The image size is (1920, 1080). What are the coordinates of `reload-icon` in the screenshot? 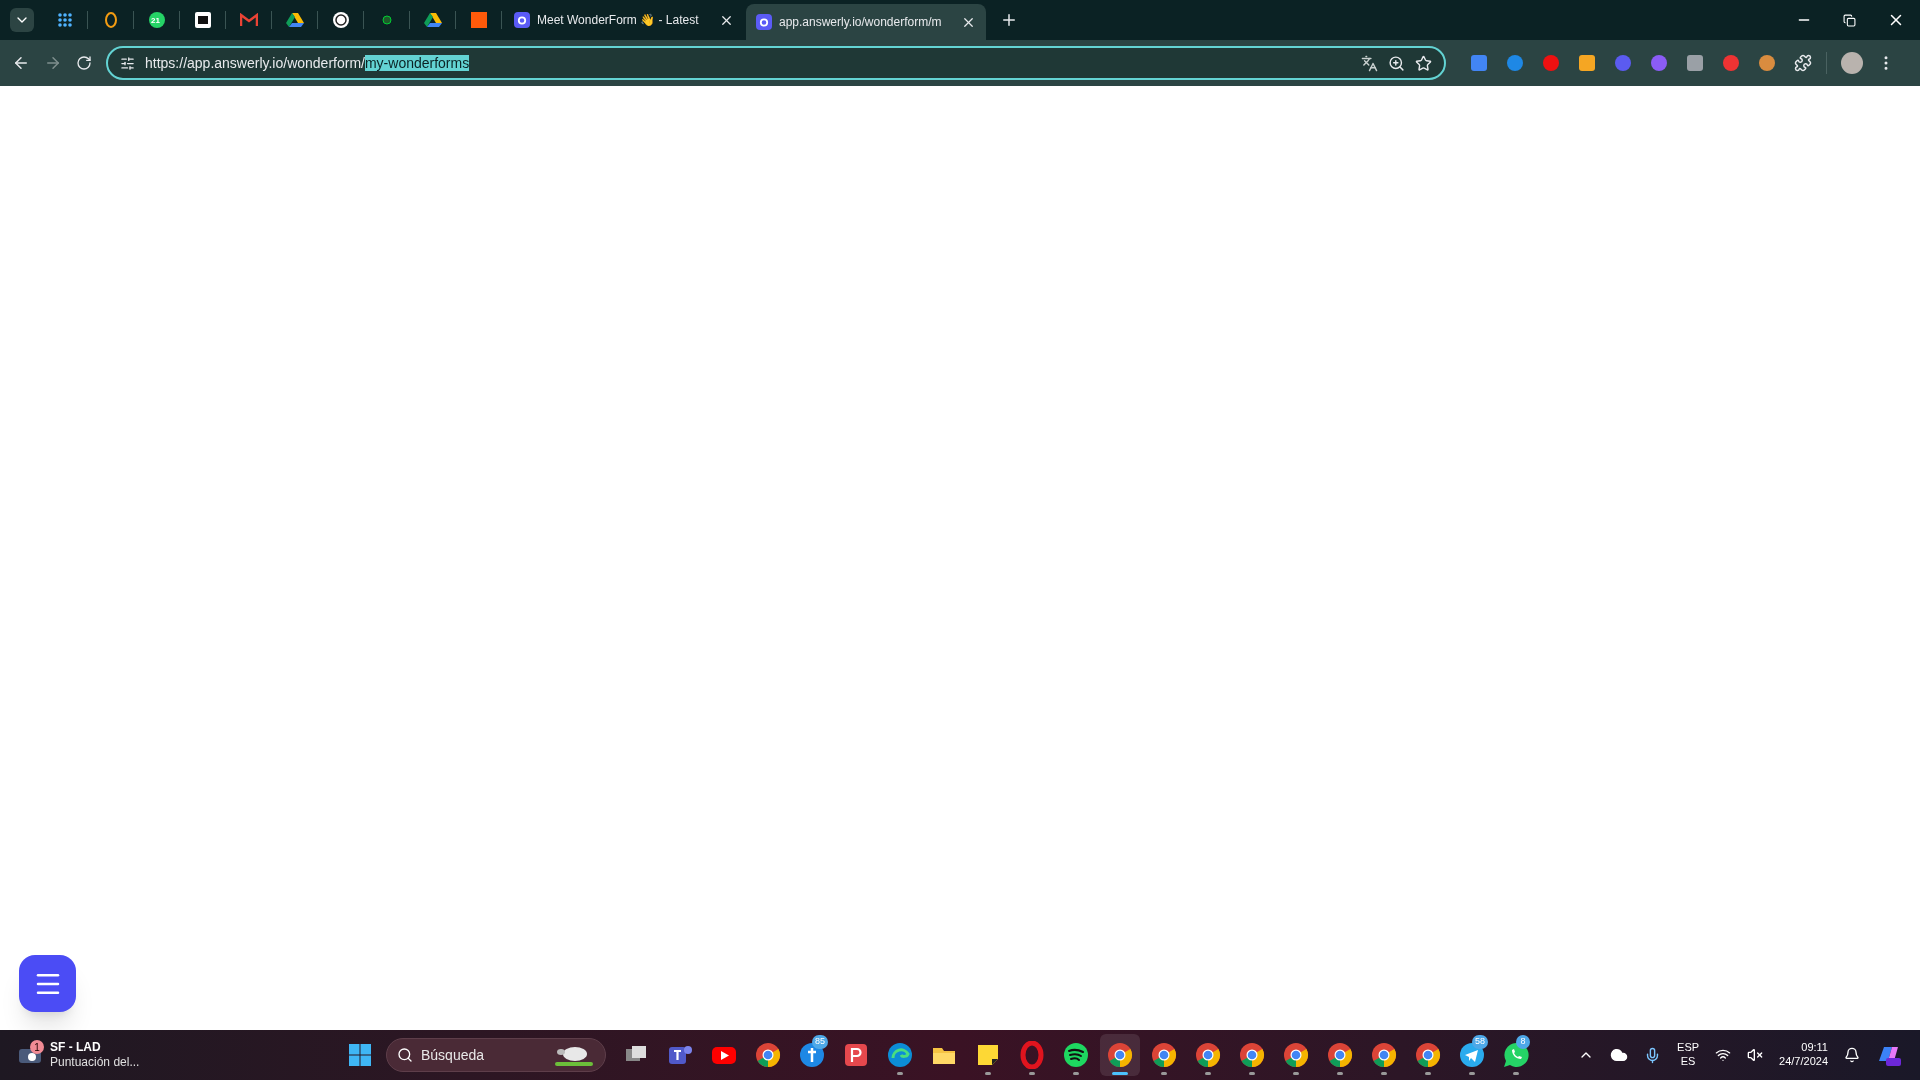 It's located at (84, 63).